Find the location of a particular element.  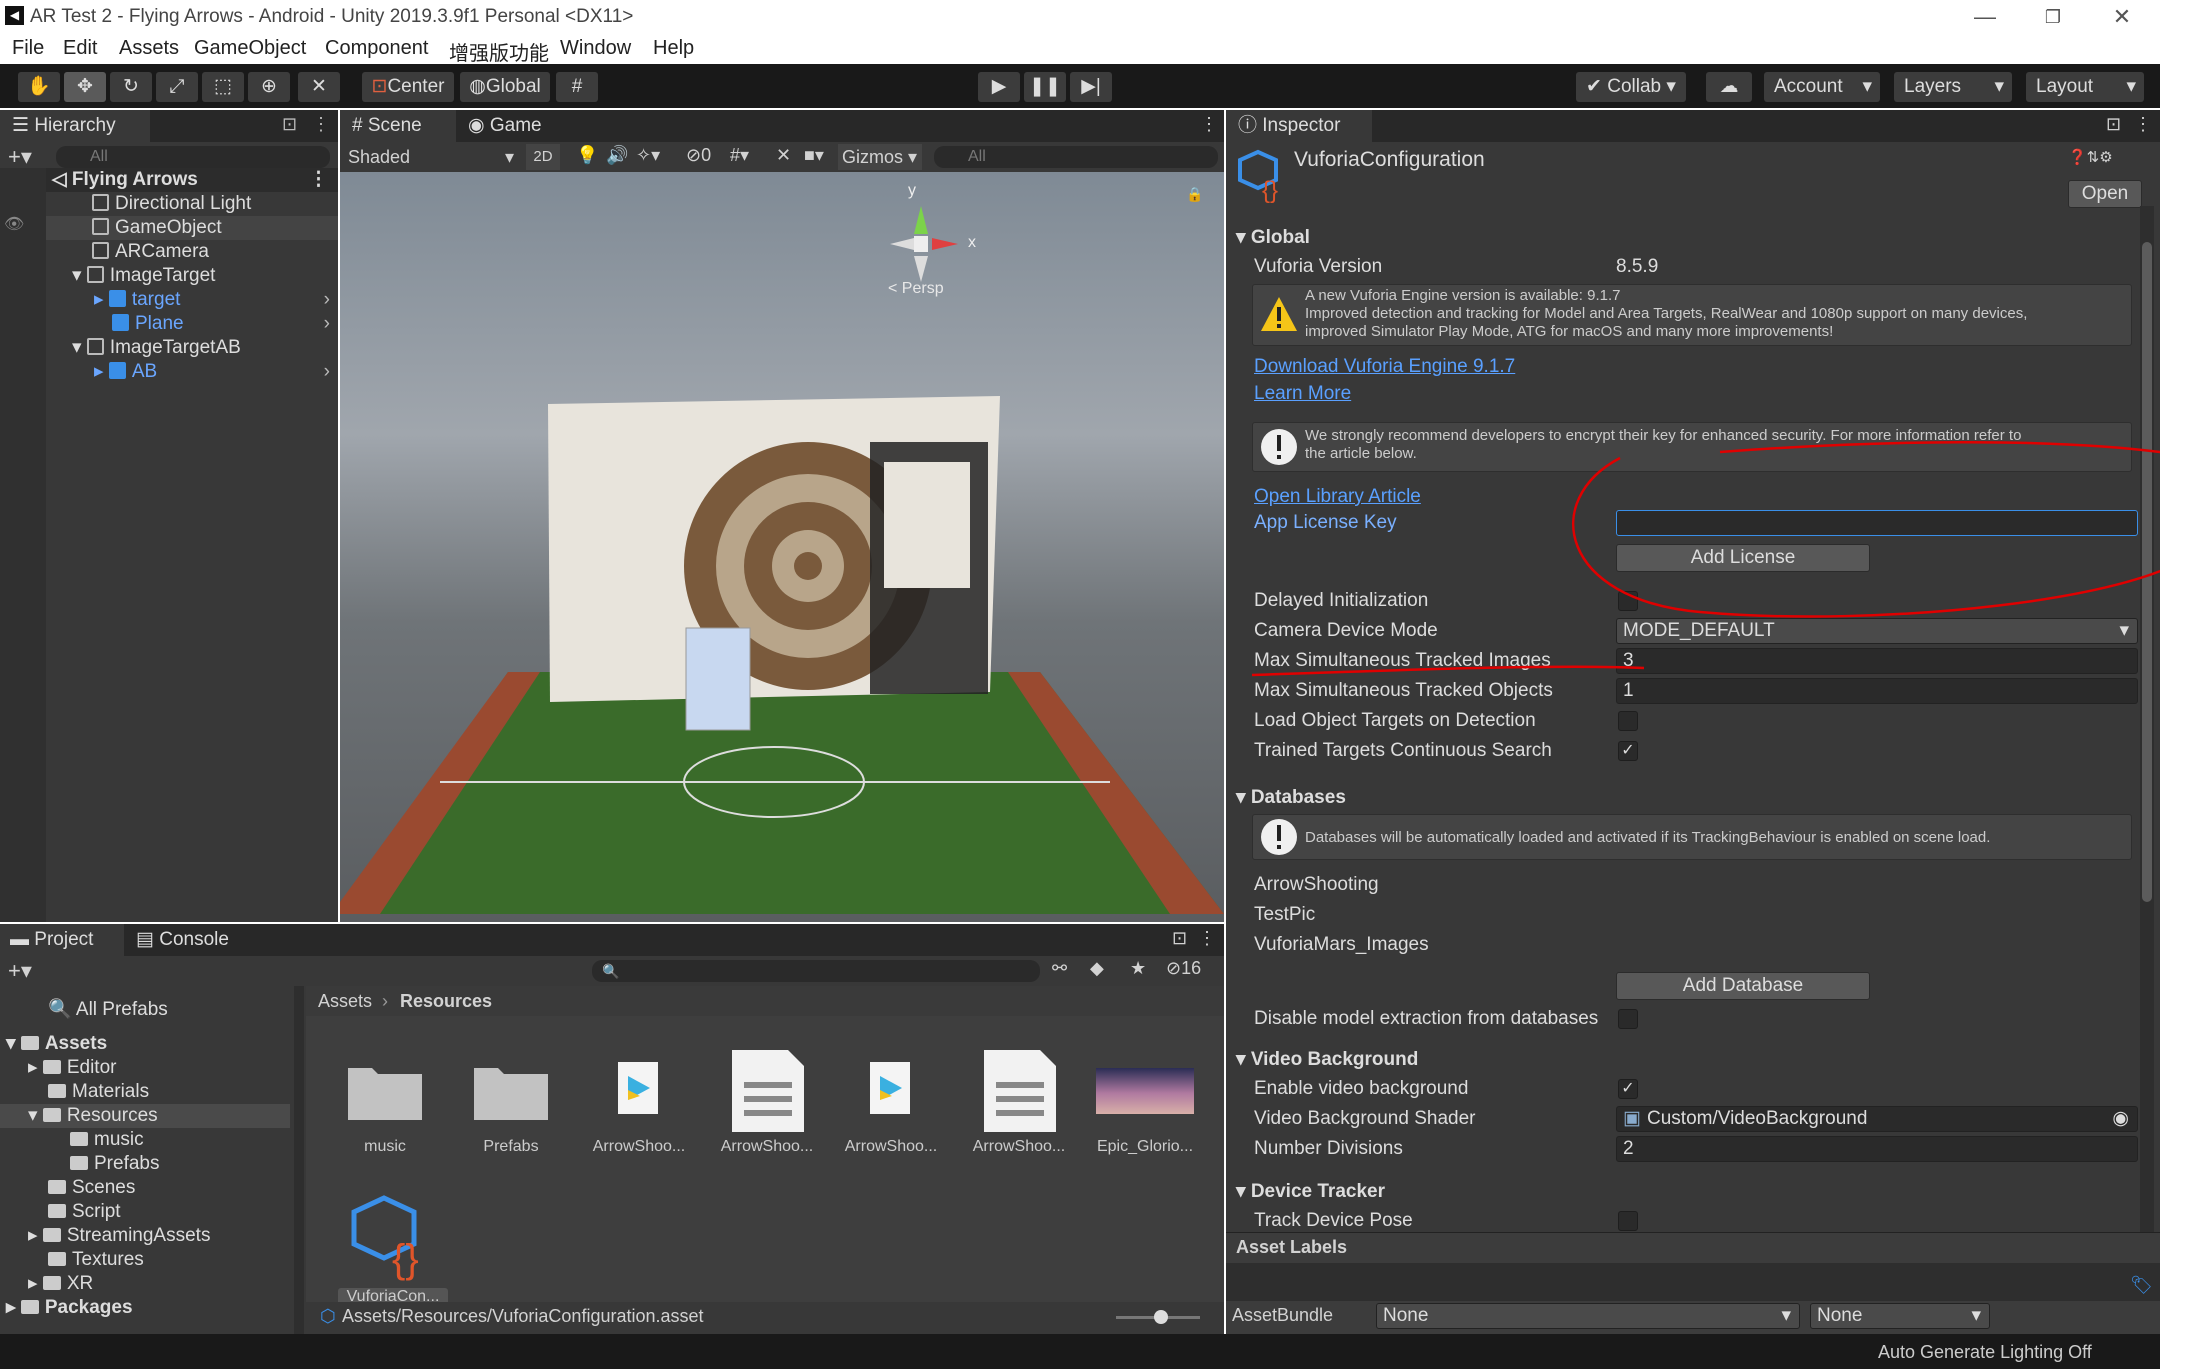

tree-scenes: Scenes is located at coordinates (91, 1188).